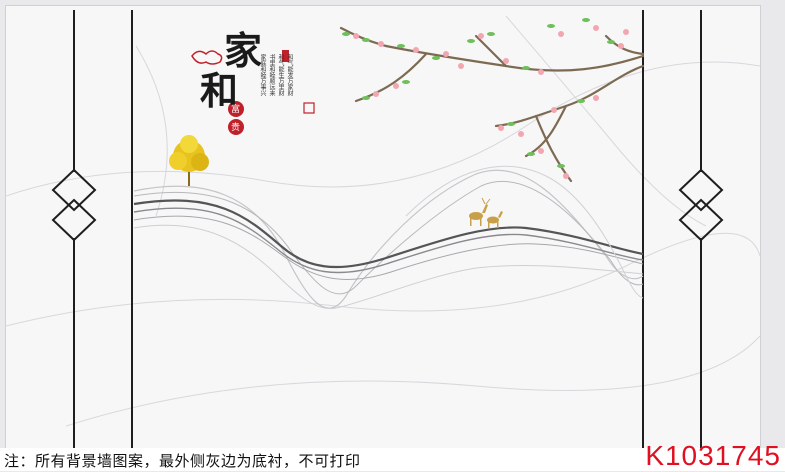 The image size is (785, 472). What do you see at coordinates (182, 461) in the screenshot?
I see `print-note: 注：所有背景墙图案，最外侧灰边为底衬，不可打印` at bounding box center [182, 461].